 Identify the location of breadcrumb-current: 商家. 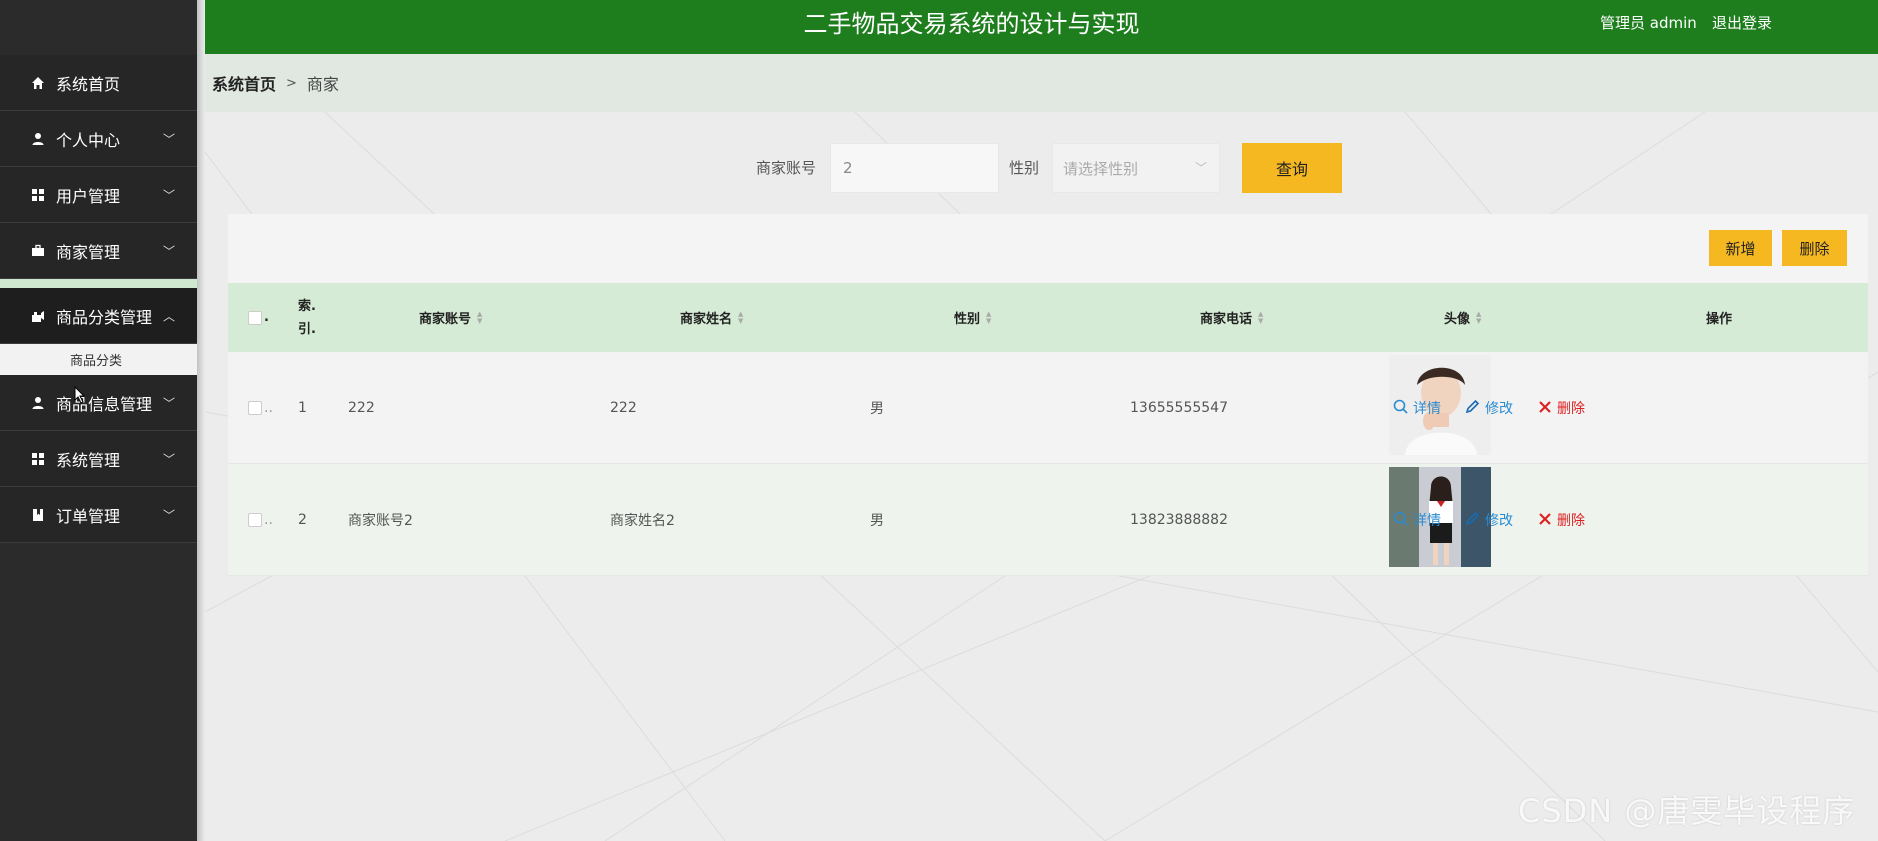
(322, 84).